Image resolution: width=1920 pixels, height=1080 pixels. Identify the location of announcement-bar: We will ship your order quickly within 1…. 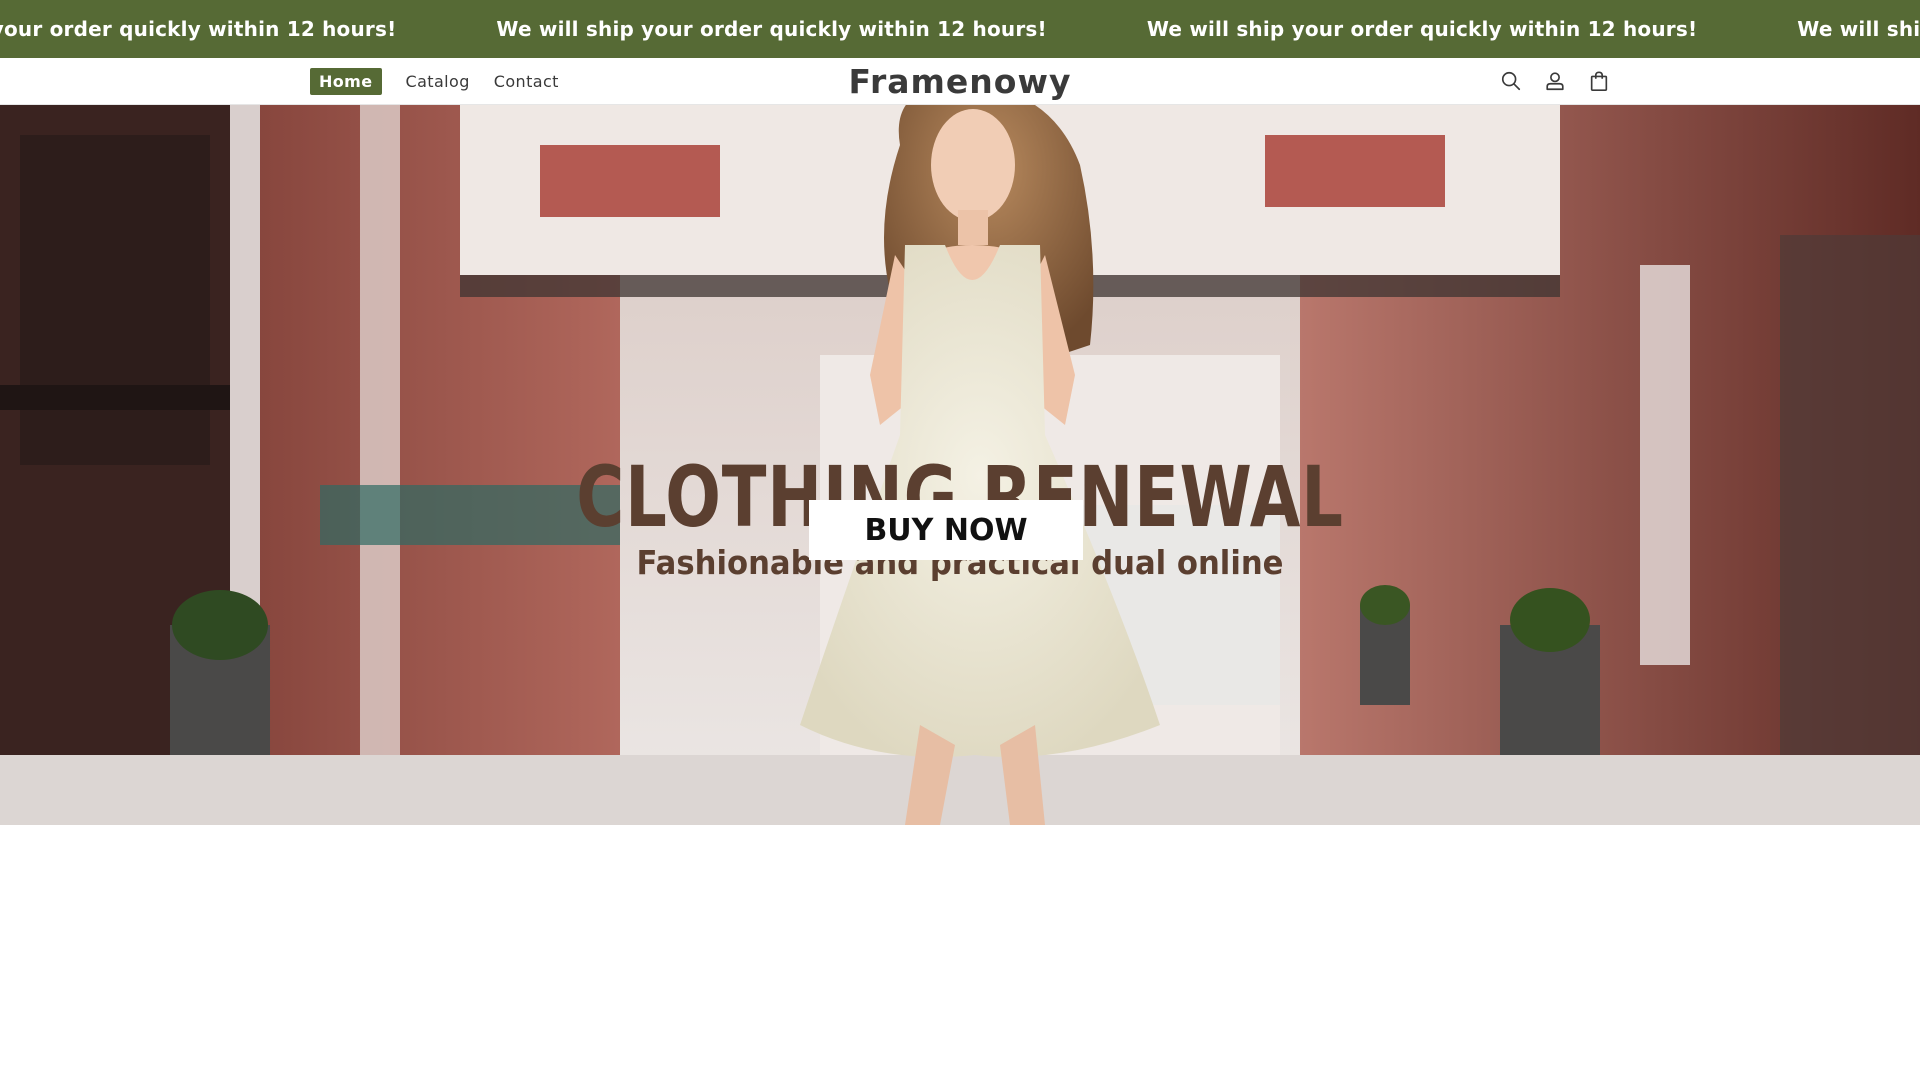
(960, 29).